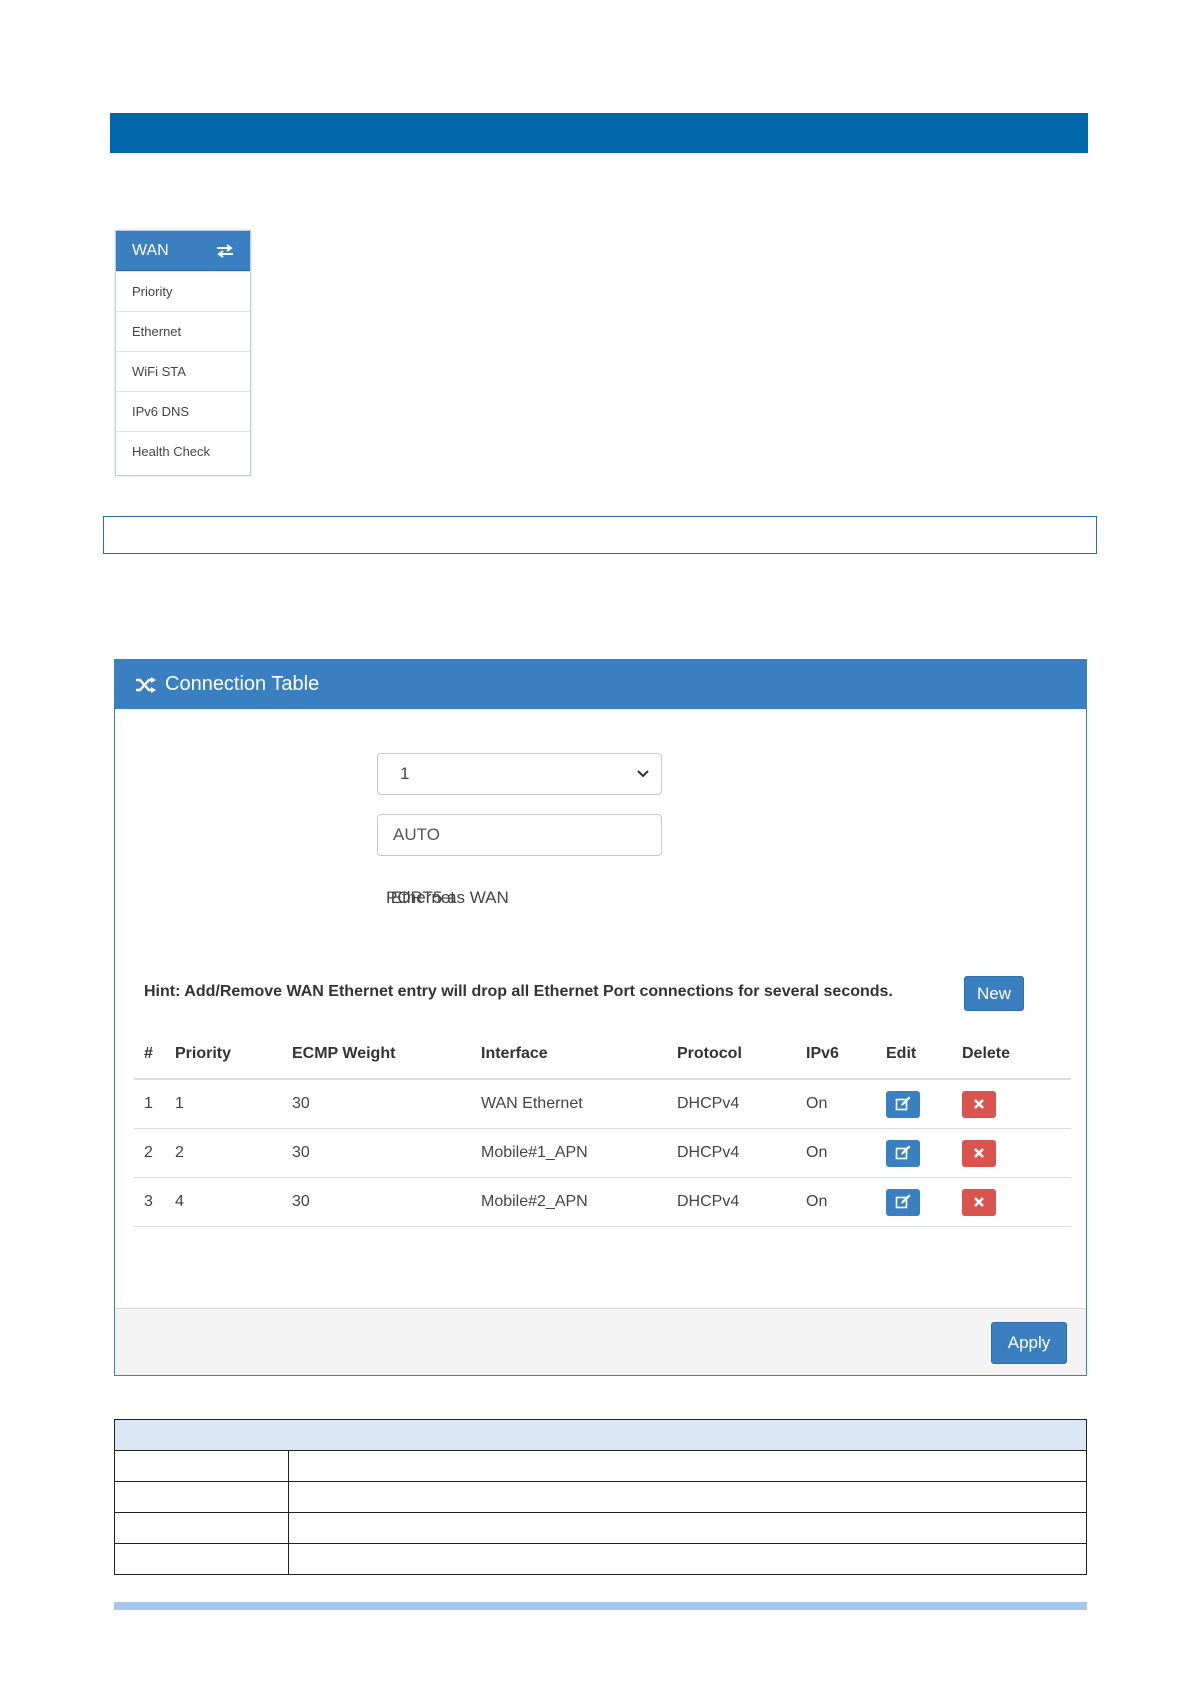 This screenshot has width=1191, height=1684. I want to click on table-row: 2 2 30 Mobile#1_APN DHCPv4 On, so click(602, 1153).